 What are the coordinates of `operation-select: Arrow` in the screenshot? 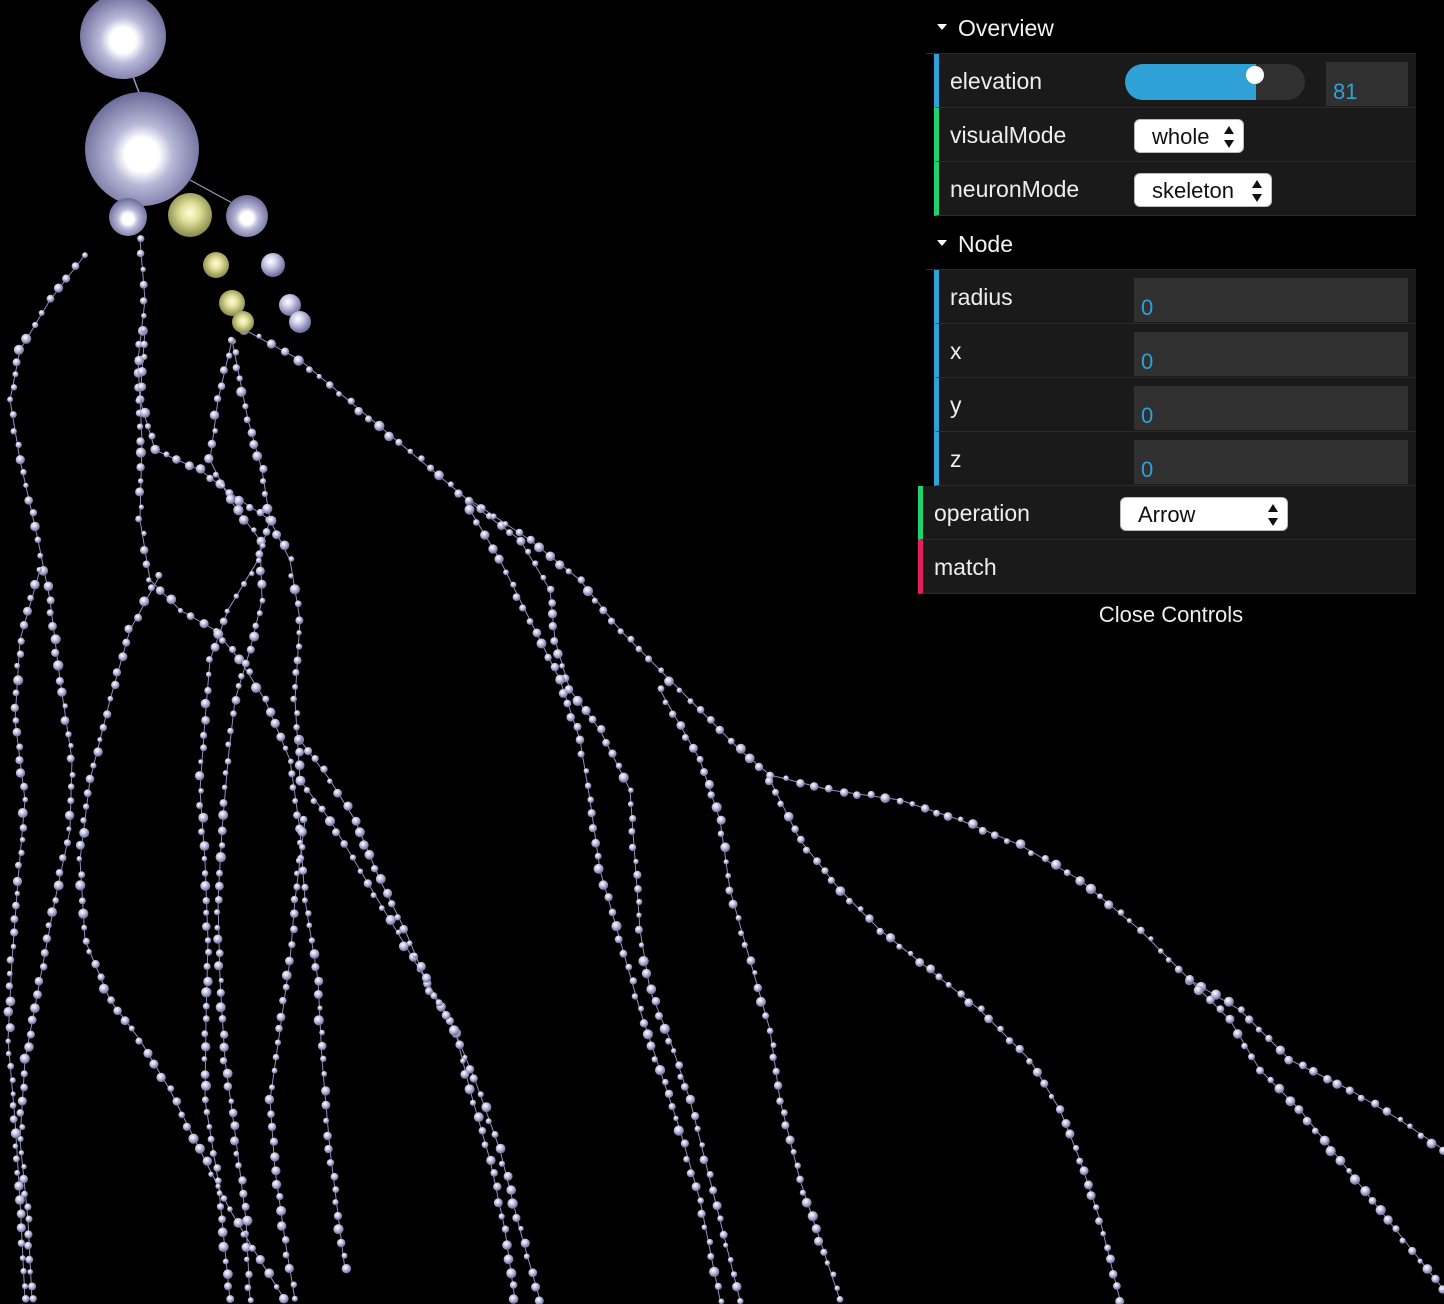 It's located at (1204, 514).